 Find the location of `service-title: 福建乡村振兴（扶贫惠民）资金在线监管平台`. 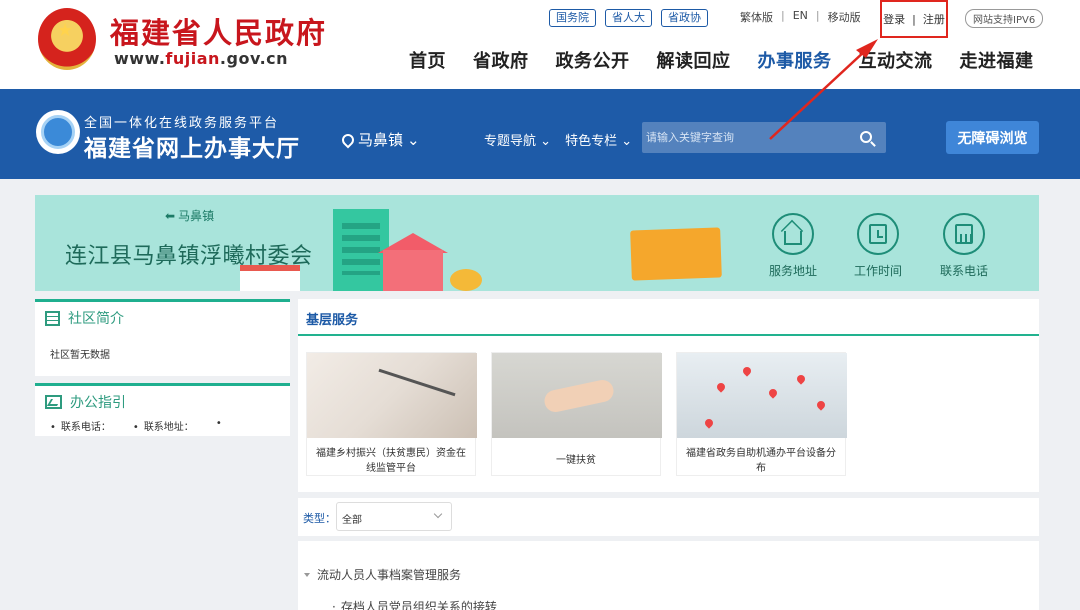

service-title: 福建乡村振兴（扶贫惠民）资金在线监管平台 is located at coordinates (391, 460).